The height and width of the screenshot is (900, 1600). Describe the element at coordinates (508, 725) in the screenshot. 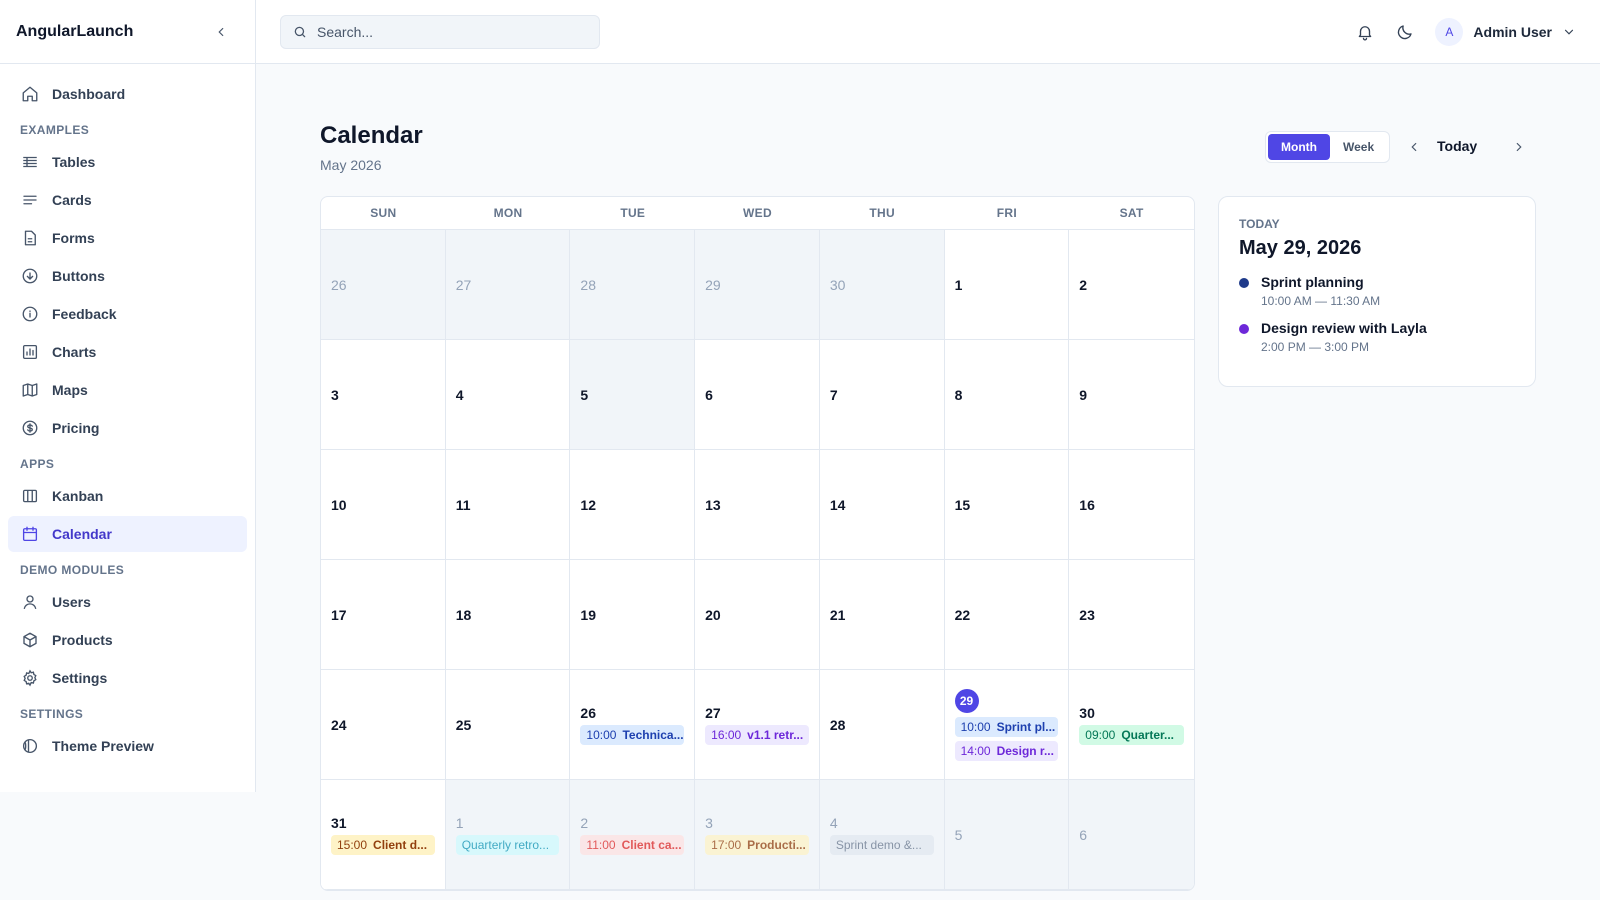

I see `calendar-day-cell: 25` at that location.